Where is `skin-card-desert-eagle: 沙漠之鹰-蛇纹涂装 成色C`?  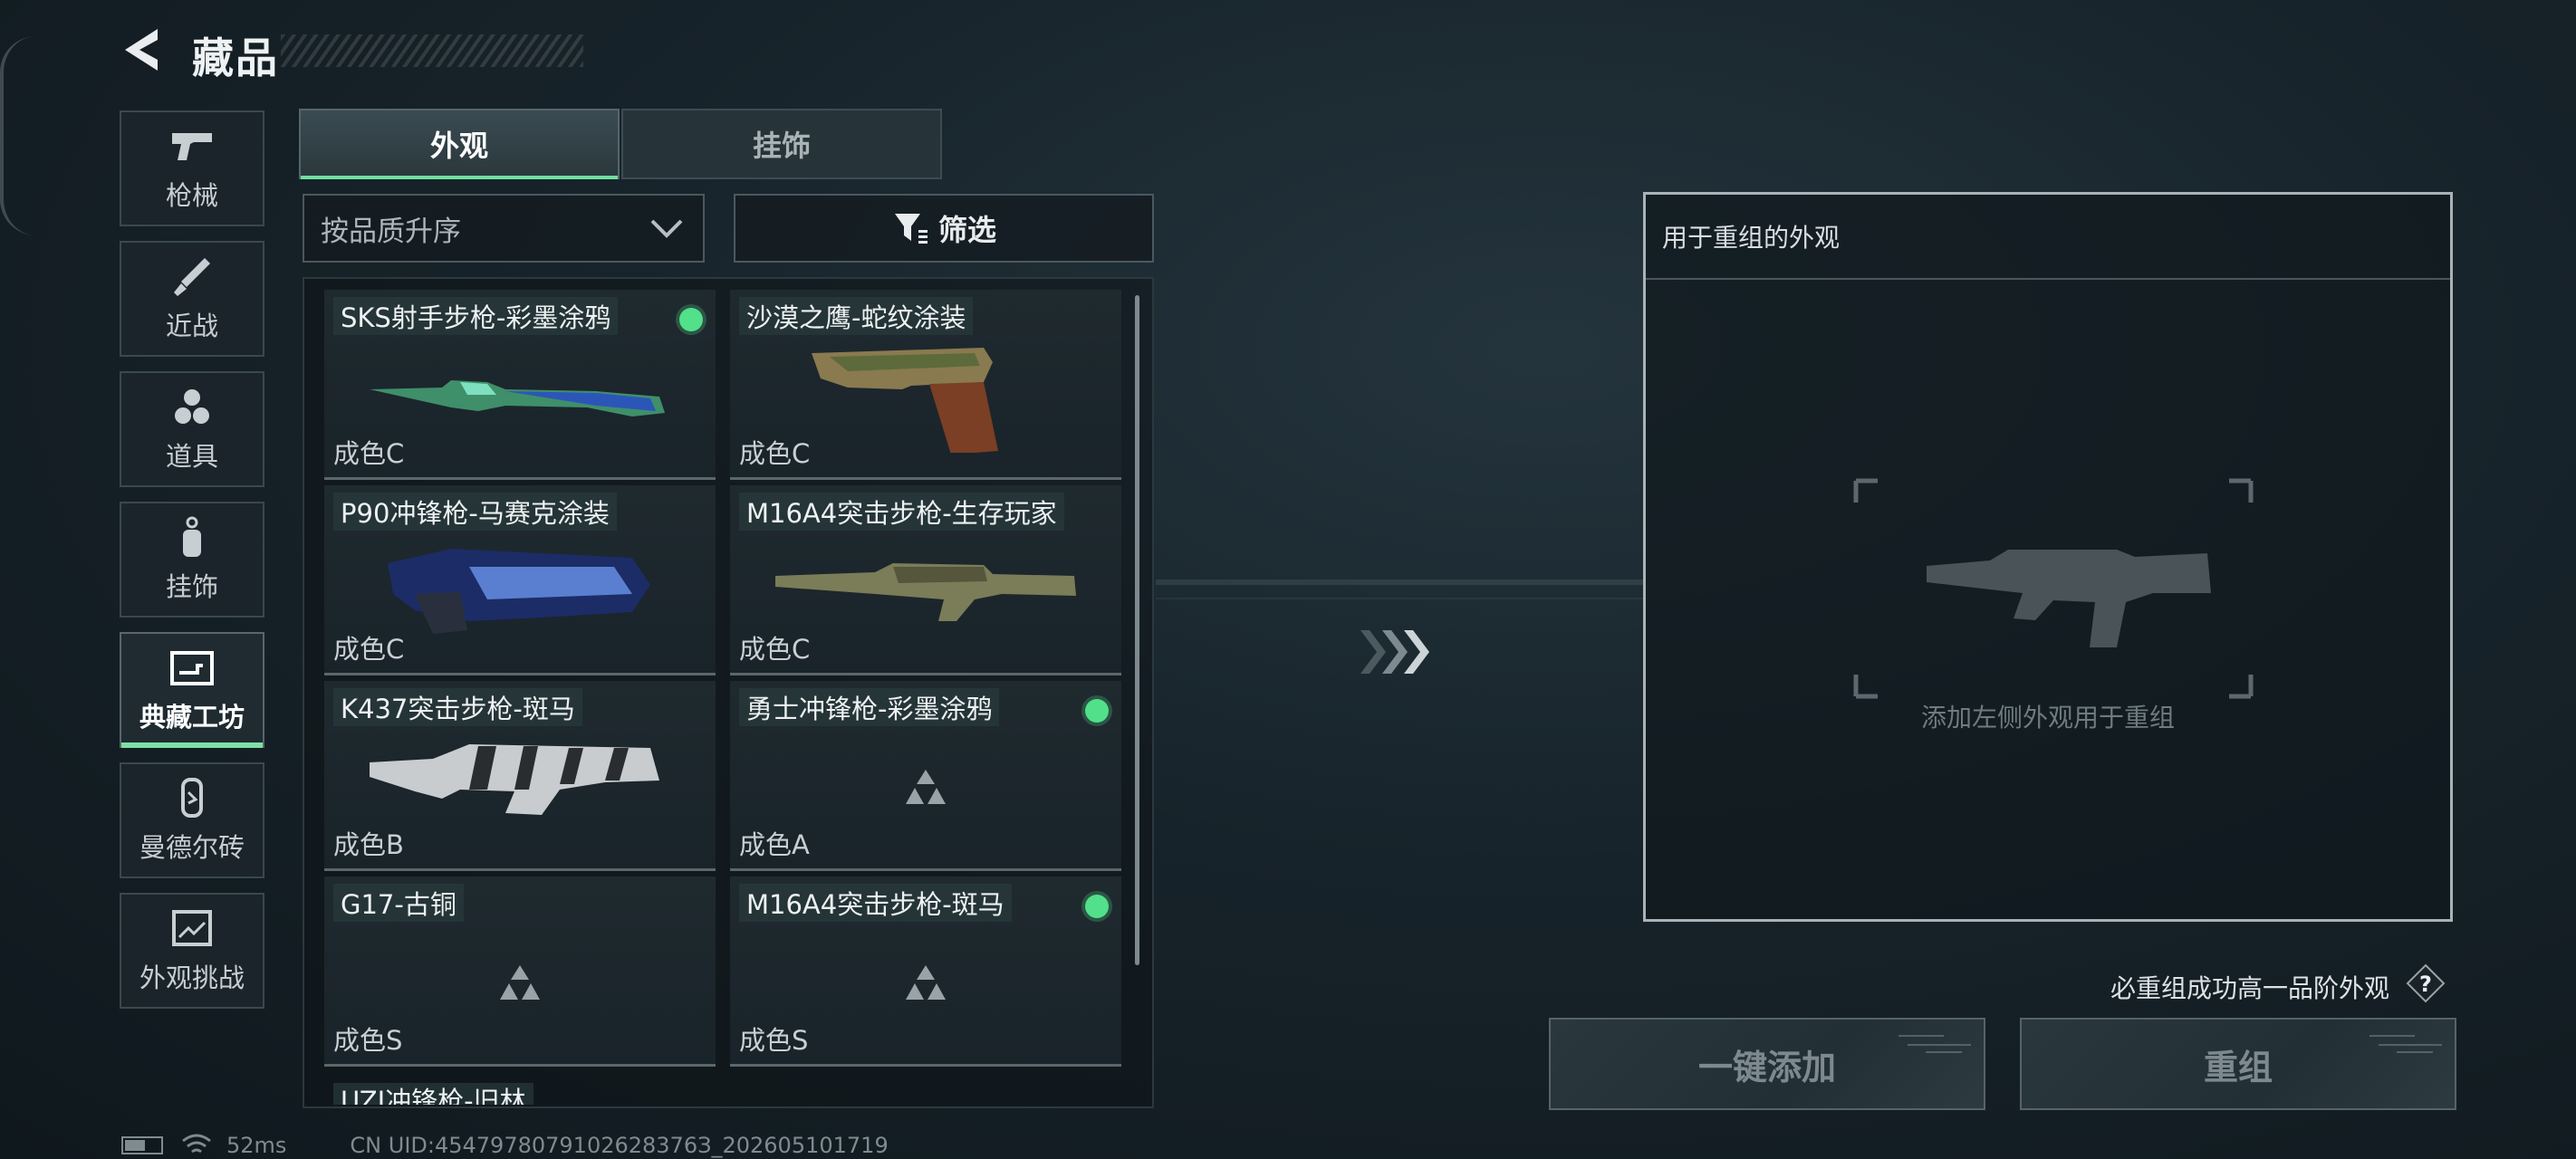 skin-card-desert-eagle: 沙漠之鹰-蛇纹涂装 成色C is located at coordinates (925, 385).